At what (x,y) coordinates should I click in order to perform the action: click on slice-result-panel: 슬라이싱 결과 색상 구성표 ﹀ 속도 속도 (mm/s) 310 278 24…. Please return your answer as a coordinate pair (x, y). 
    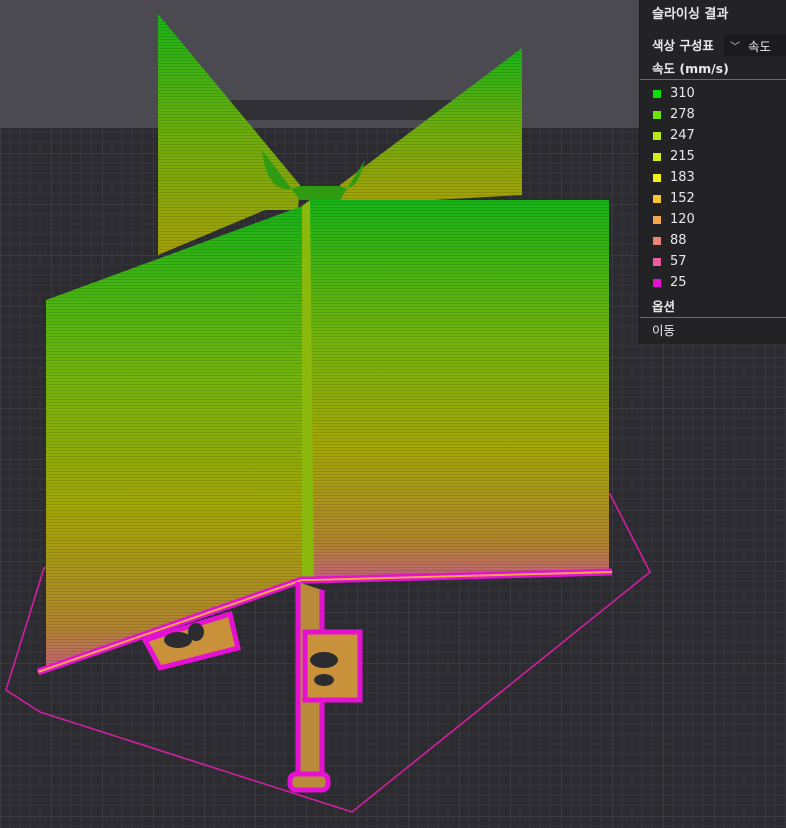
    Looking at the image, I should click on (712, 172).